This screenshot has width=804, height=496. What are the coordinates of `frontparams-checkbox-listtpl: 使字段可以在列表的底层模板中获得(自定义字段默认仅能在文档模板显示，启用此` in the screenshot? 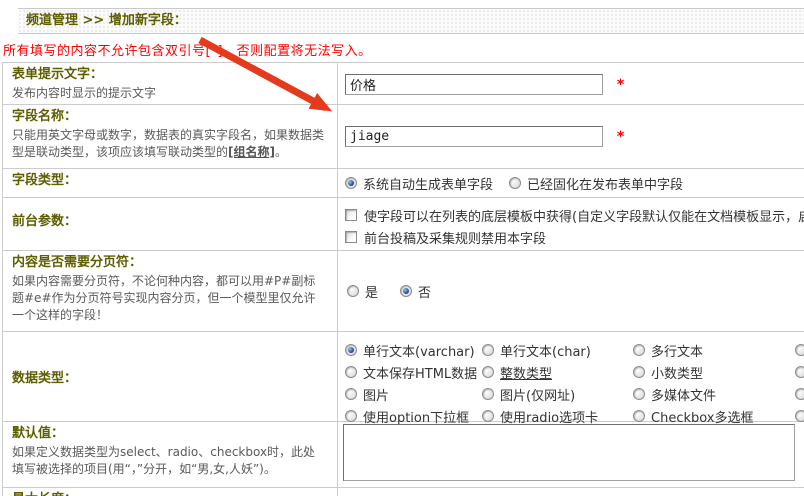 It's located at (574, 215).